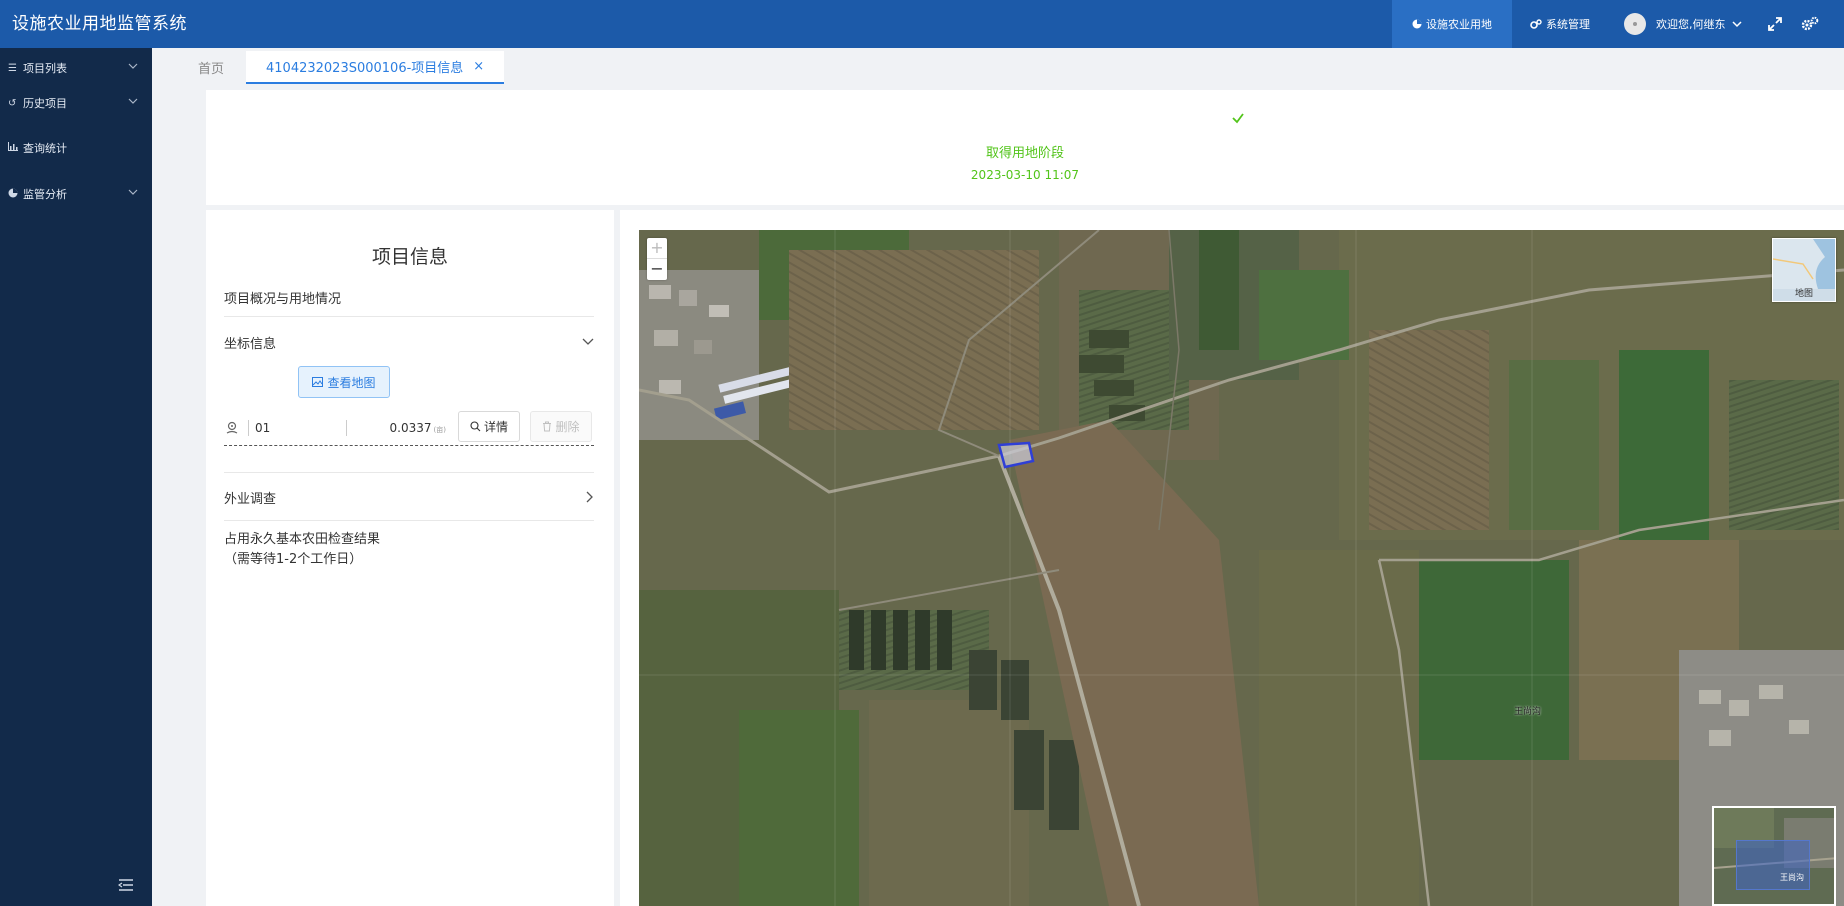 This screenshot has width=1844, height=906. I want to click on nav-facility-land: 设施农业用地, so click(1452, 24).